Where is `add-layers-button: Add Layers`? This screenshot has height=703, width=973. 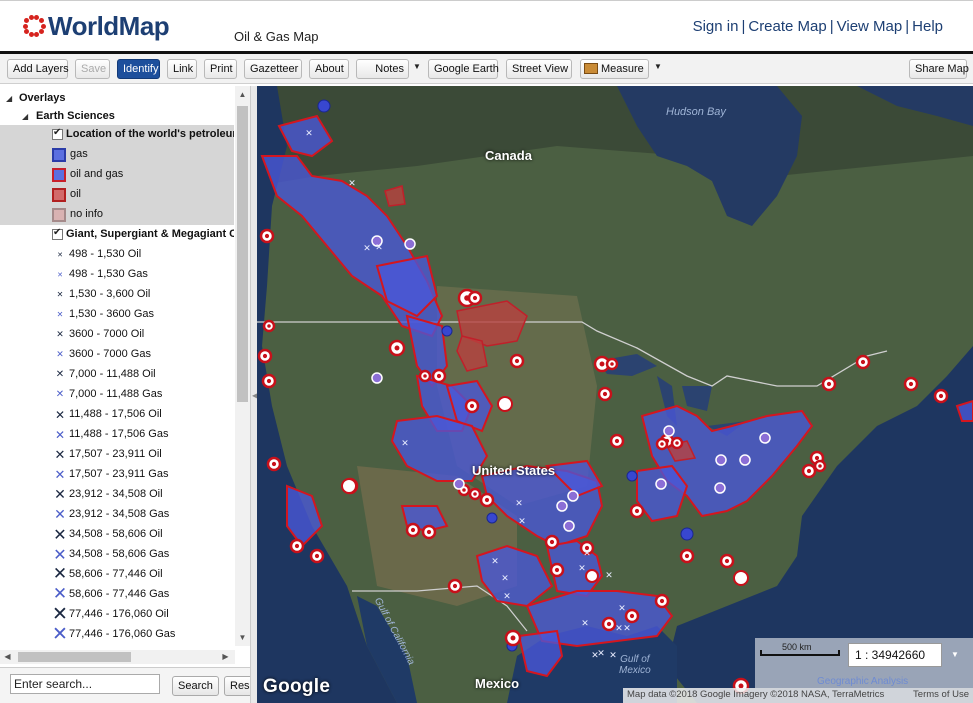
add-layers-button: Add Layers is located at coordinates (38, 69).